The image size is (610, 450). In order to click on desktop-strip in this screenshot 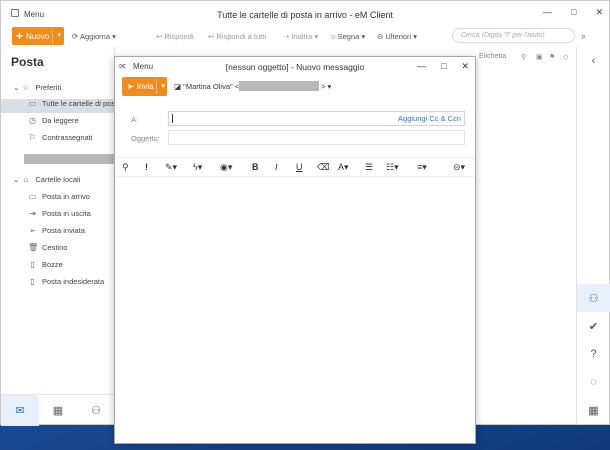, I will do `click(305, 437)`.